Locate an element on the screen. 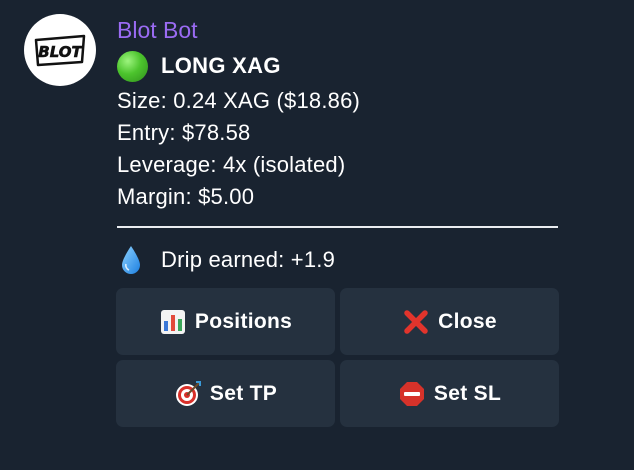 This screenshot has height=470, width=634. svg-text: BLOT is located at coordinates (60, 52).